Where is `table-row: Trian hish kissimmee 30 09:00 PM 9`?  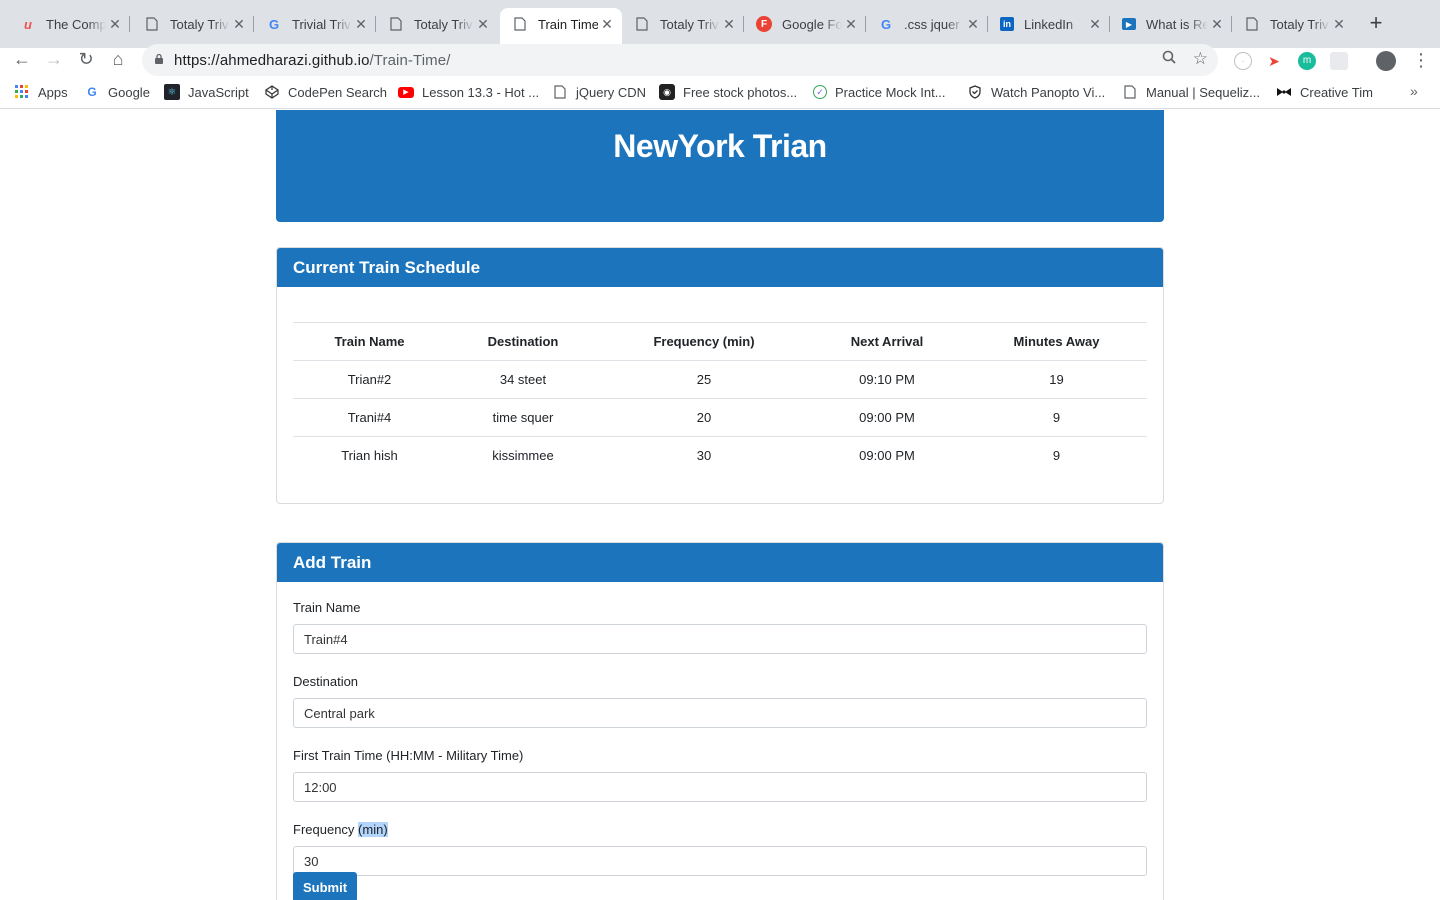
table-row: Trian hish kissimmee 30 09:00 PM 9 is located at coordinates (720, 455).